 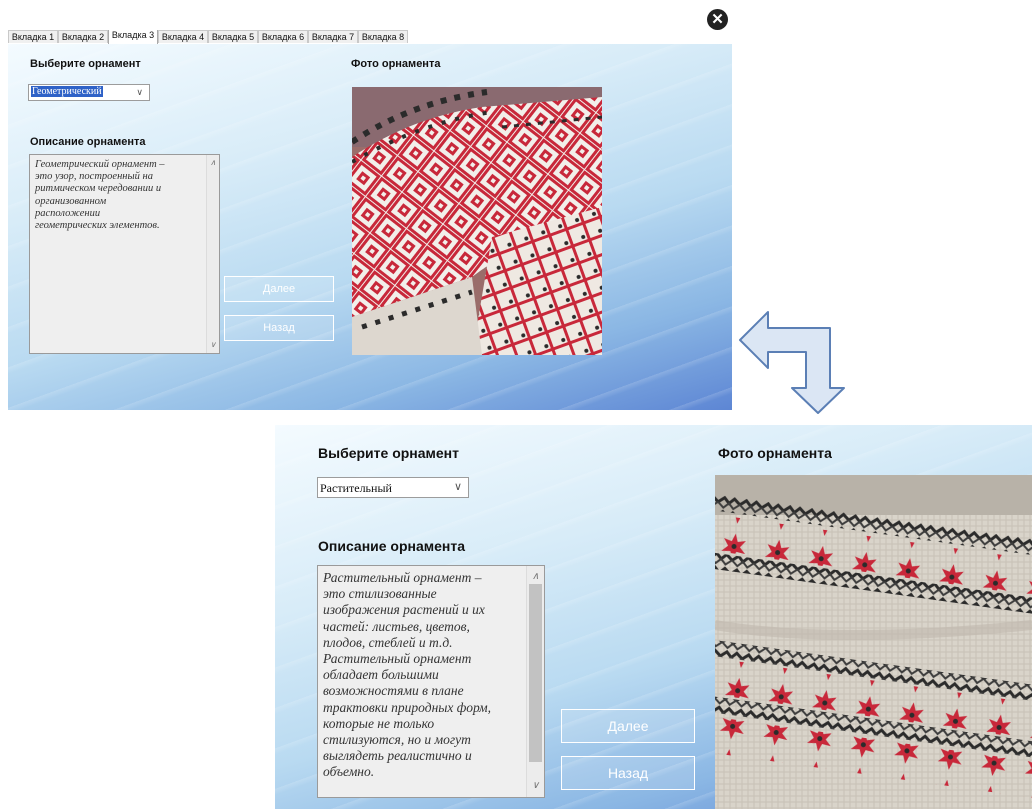 I want to click on tab-1: Вкладка 1, so click(x=33, y=36).